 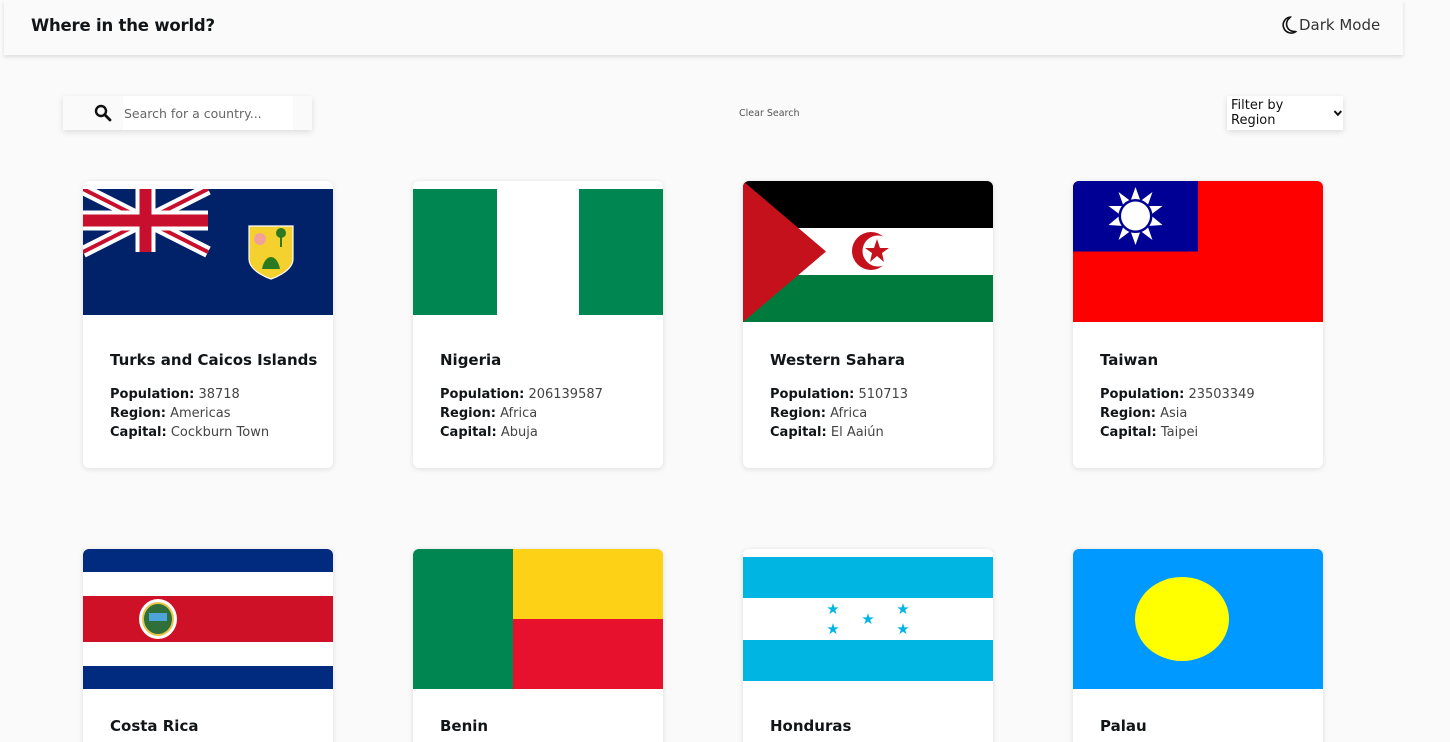 I want to click on app-header: Where in the world? Dark Mode, so click(x=703, y=27).